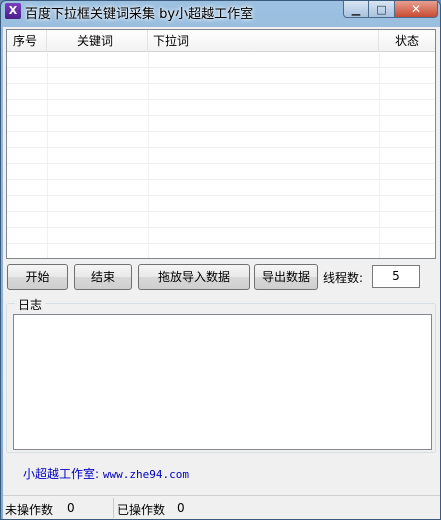 The width and height of the screenshot is (441, 520). I want to click on list-header: 序号 关键词 下拉词 状态, so click(221, 41).